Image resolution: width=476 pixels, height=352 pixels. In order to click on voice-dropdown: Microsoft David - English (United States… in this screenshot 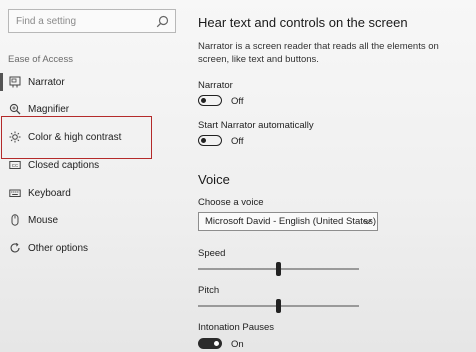, I will do `click(288, 221)`.